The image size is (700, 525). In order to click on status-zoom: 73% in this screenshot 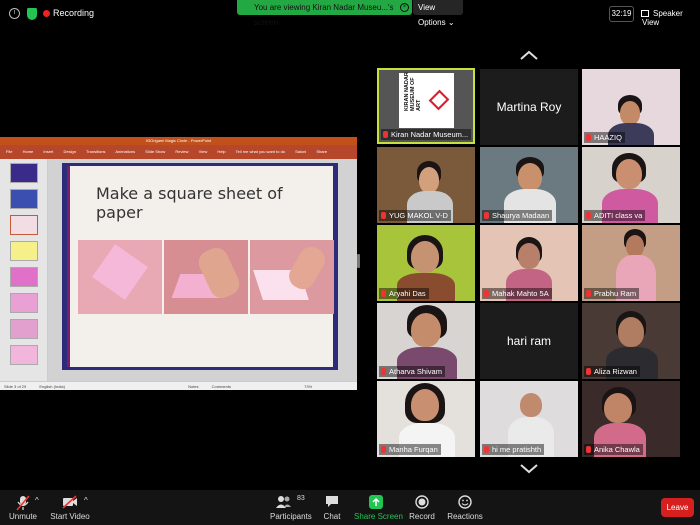, I will do `click(308, 386)`.